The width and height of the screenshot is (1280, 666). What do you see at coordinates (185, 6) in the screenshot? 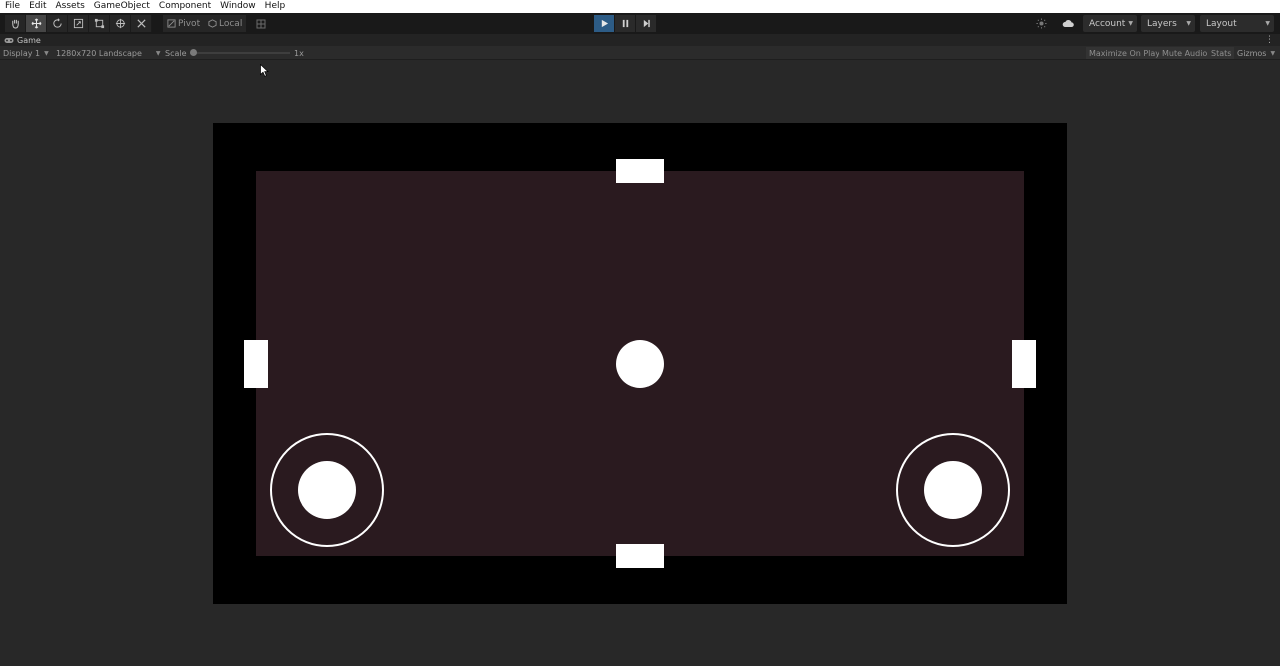
I see `menu-component: Component` at bounding box center [185, 6].